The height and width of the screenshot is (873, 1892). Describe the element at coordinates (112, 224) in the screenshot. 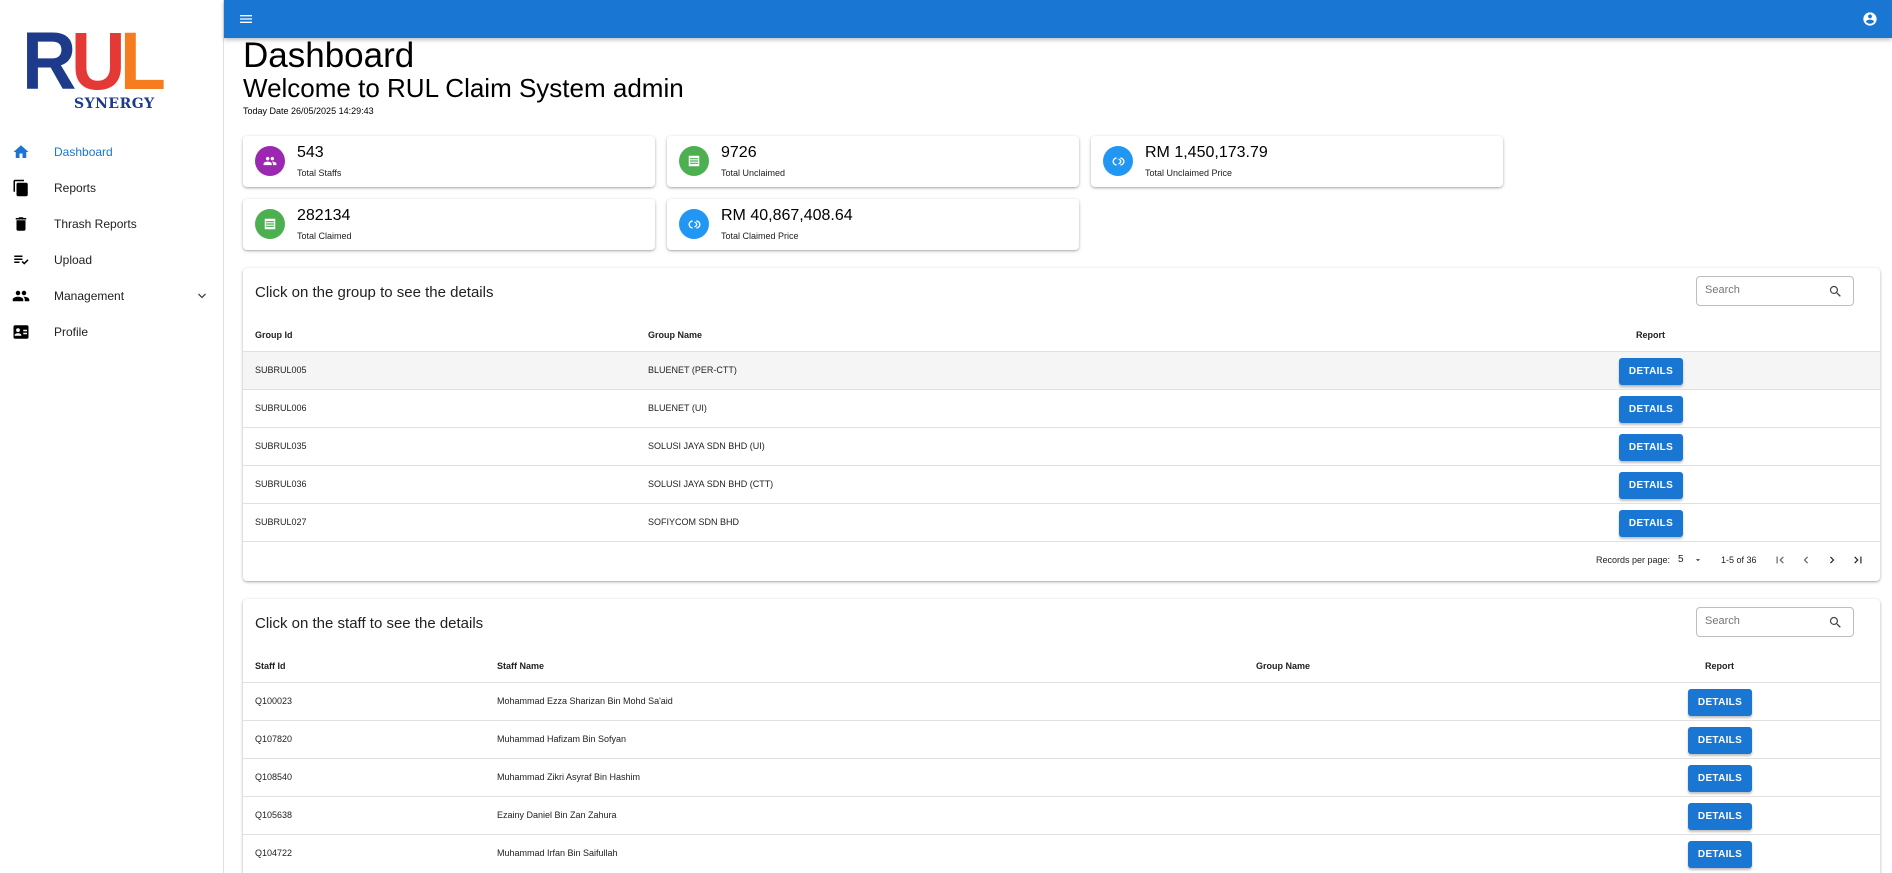

I see `sidebar-item-thrash-reports: Thrash Reports` at that location.